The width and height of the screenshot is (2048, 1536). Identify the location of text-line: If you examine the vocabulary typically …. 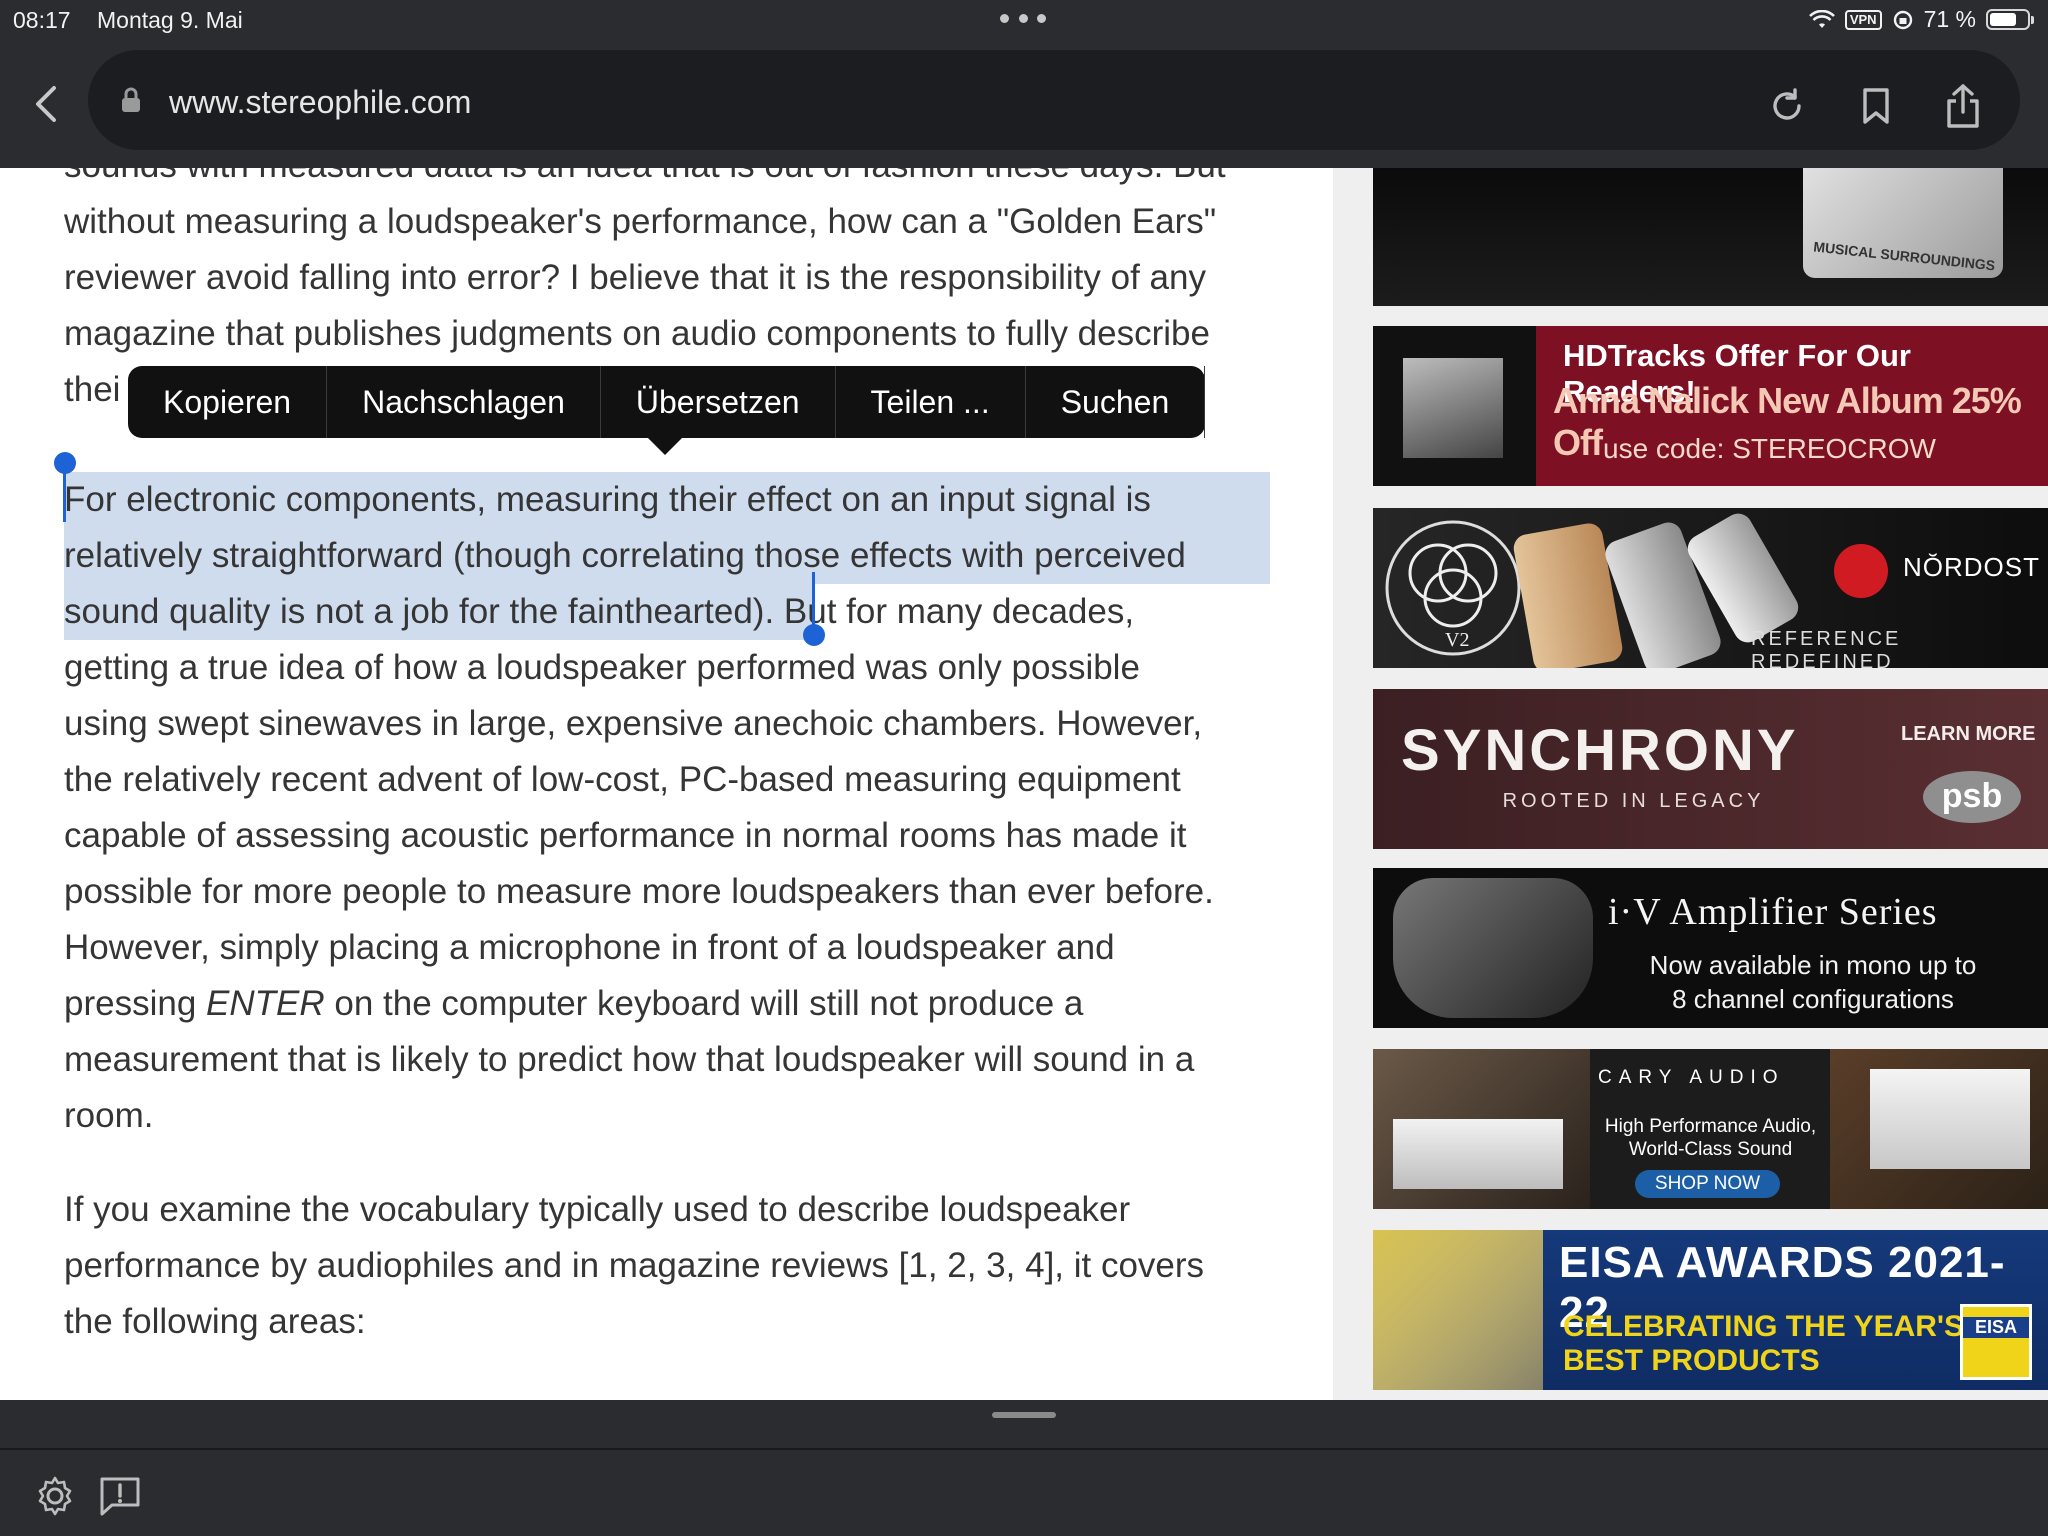
(597, 1209).